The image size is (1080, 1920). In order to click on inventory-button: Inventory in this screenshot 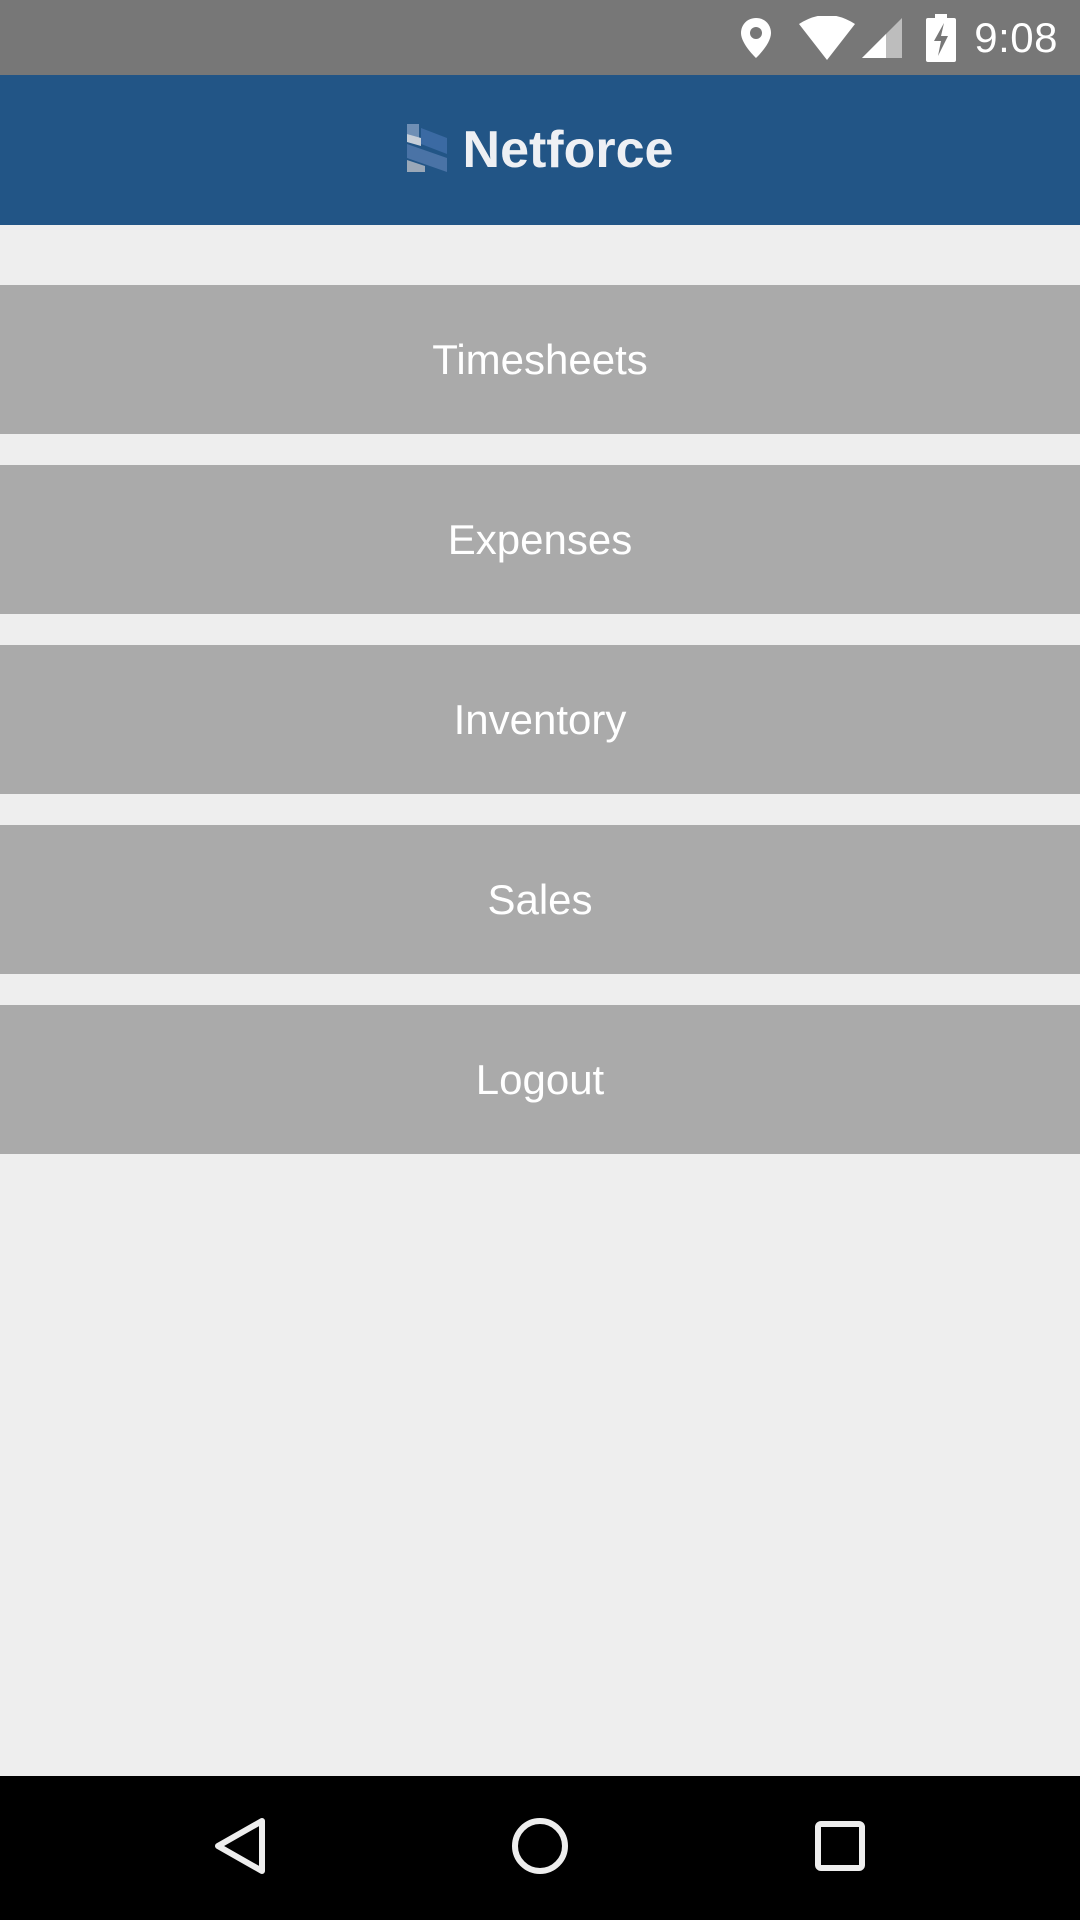, I will do `click(540, 719)`.